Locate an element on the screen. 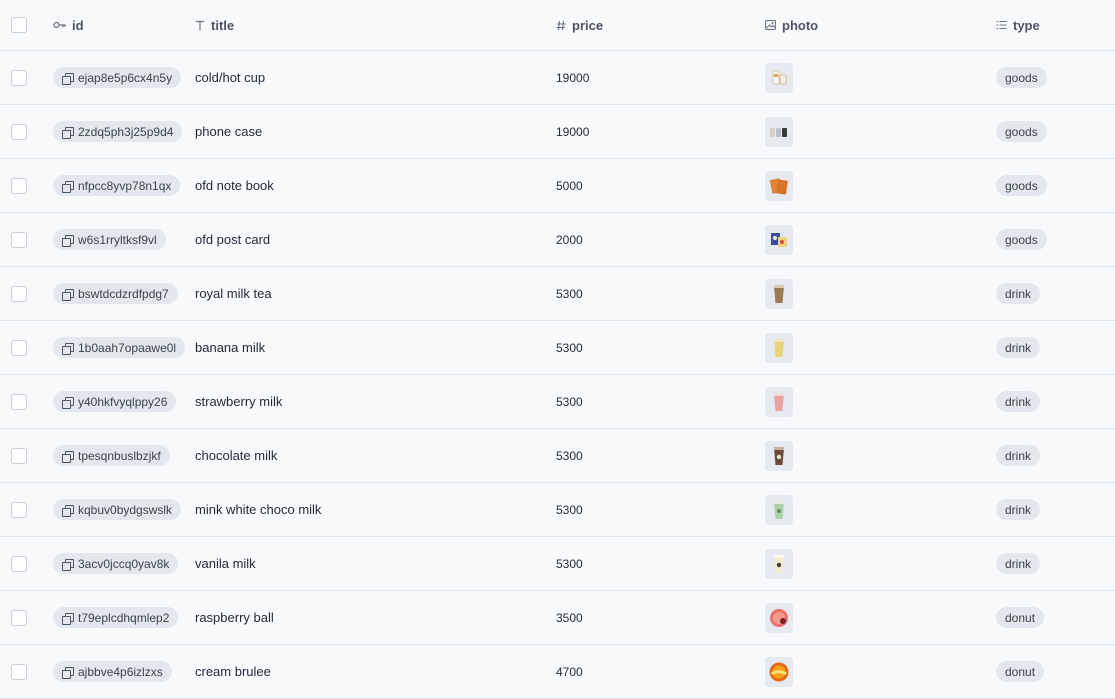 The height and width of the screenshot is (699, 1115). chocolate-milk-photo-icon is located at coordinates (779, 455).